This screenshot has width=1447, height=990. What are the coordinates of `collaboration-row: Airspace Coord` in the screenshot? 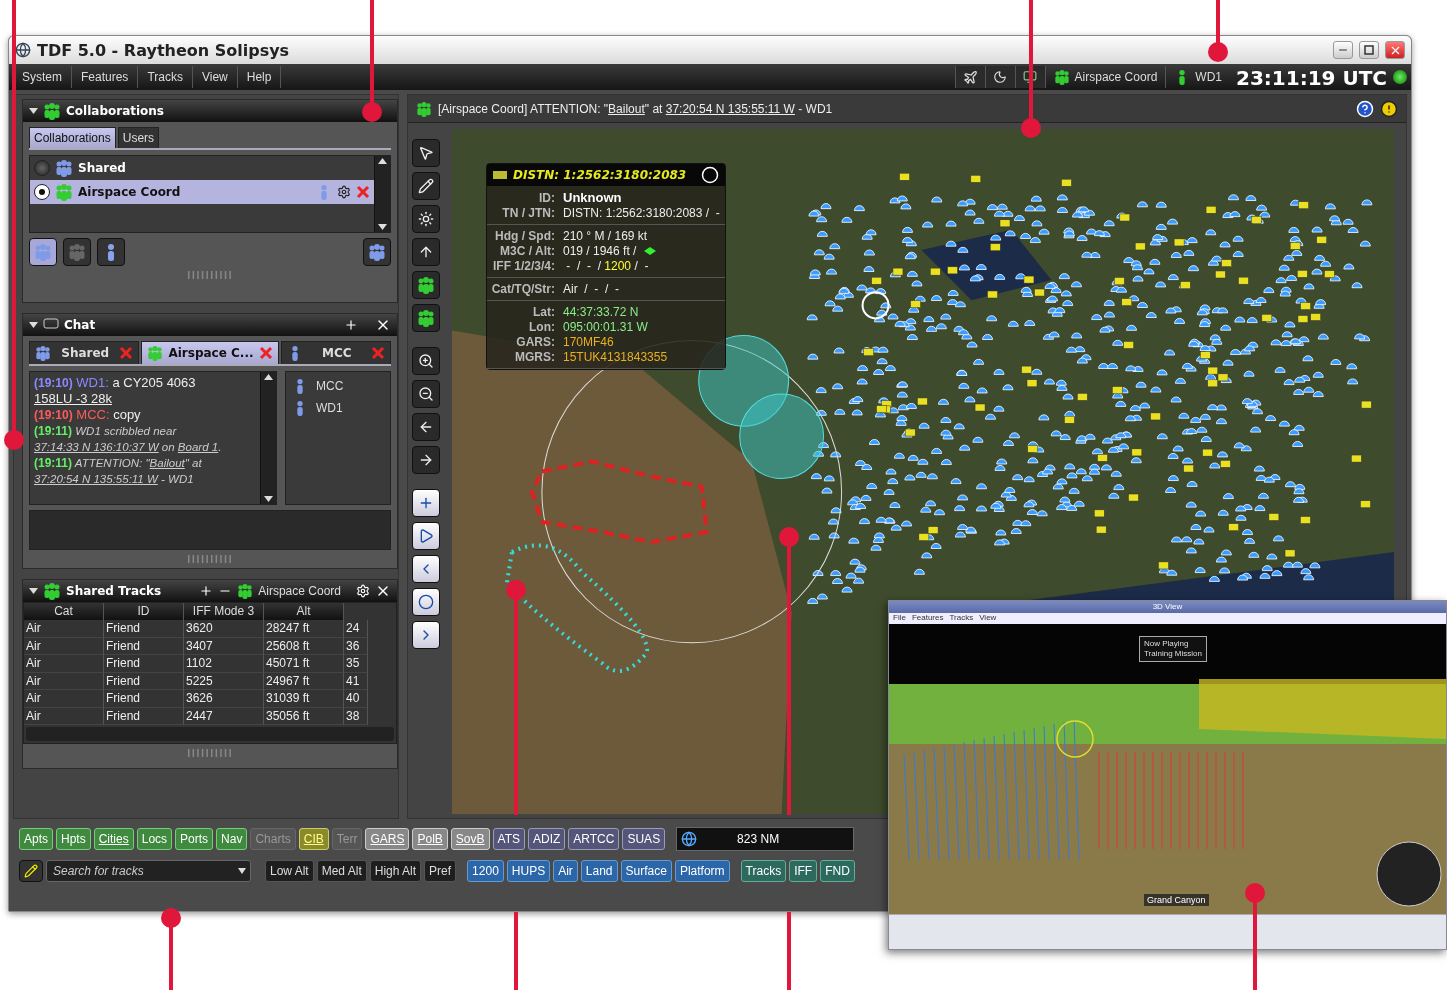 It's located at (202, 192).